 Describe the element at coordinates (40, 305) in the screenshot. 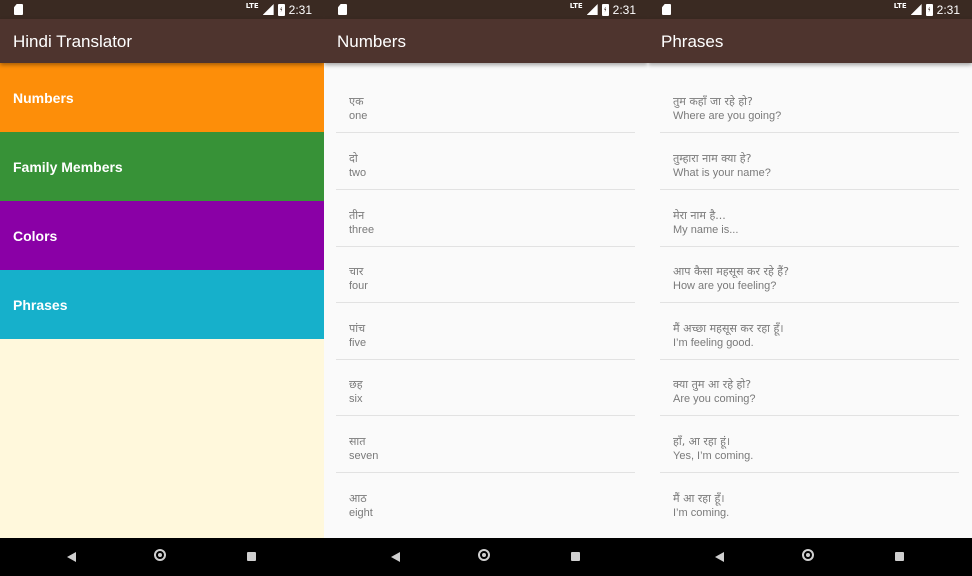

I see `category-label: Phrases` at that location.